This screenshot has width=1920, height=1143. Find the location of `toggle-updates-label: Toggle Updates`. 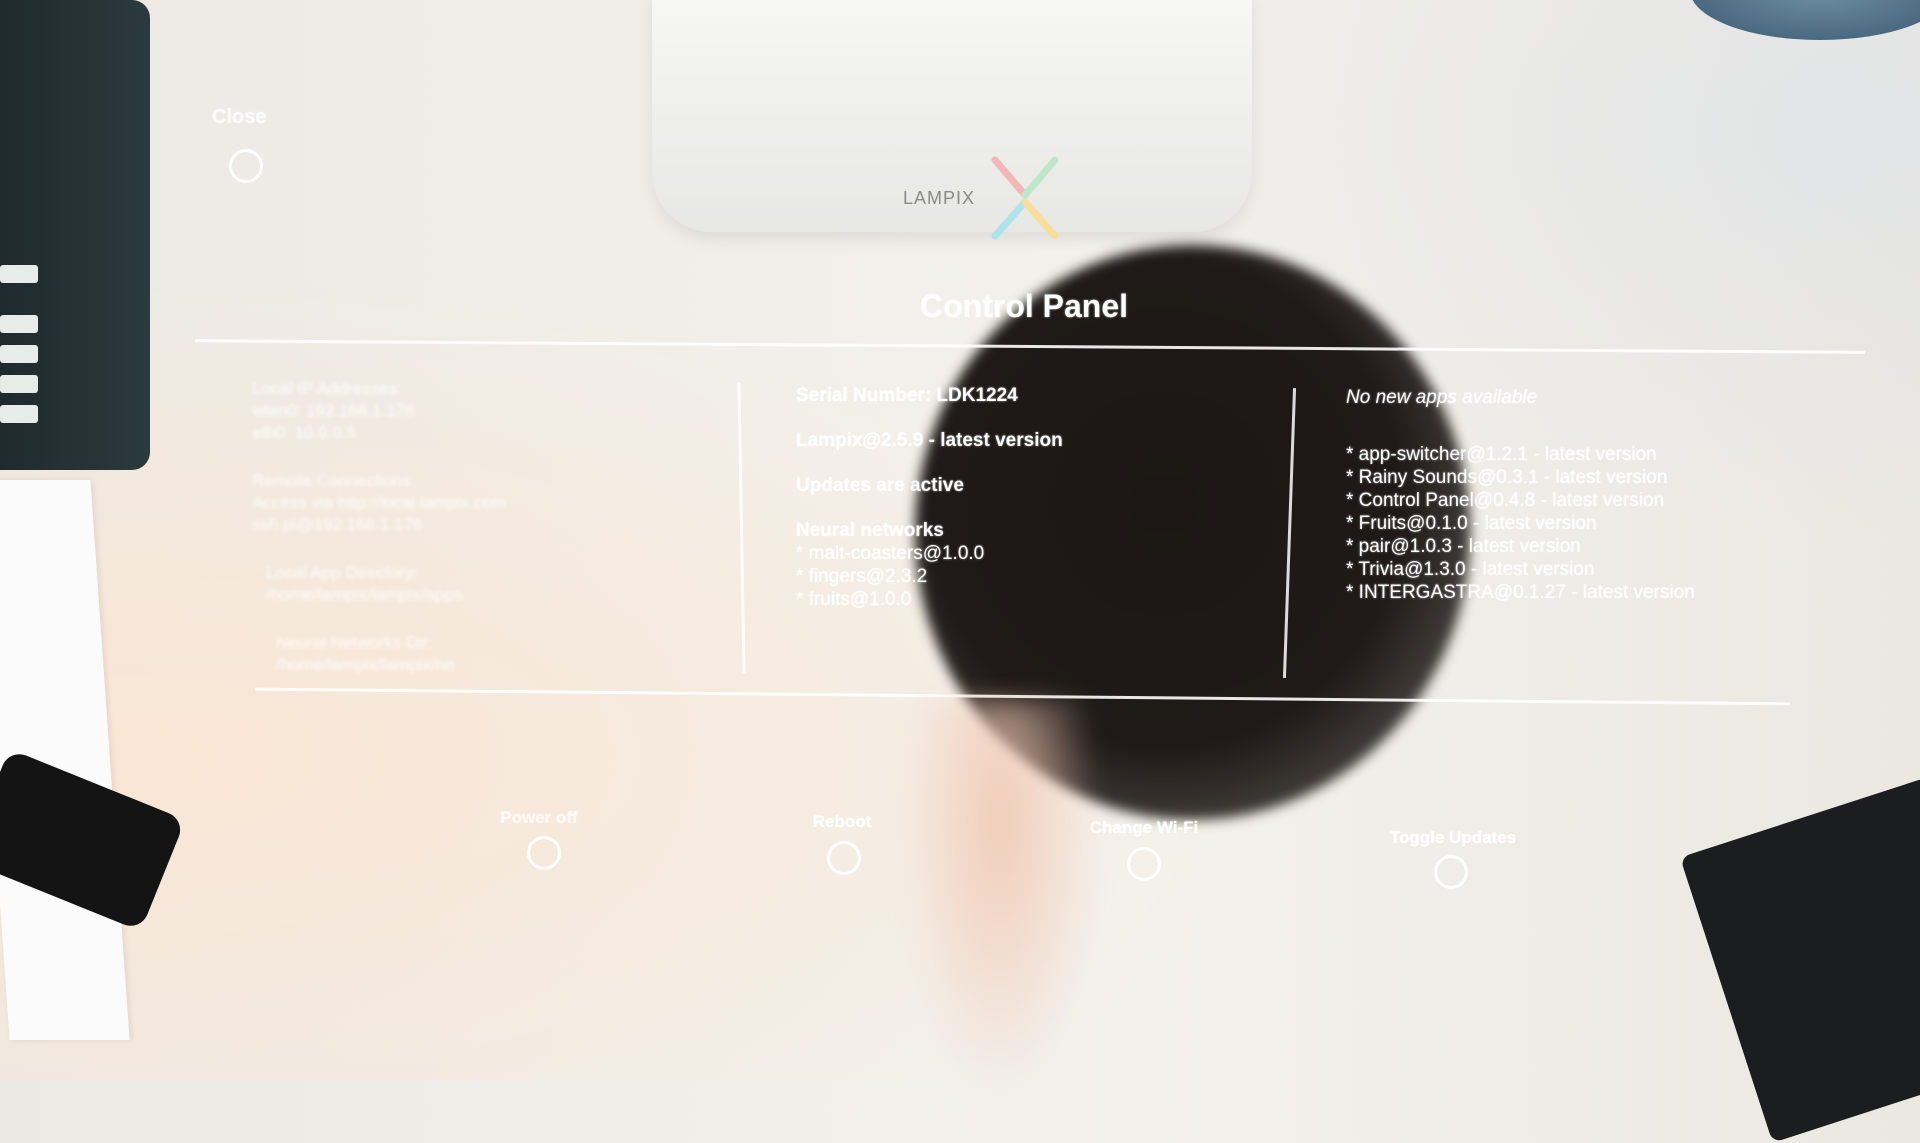

toggle-updates-label: Toggle Updates is located at coordinates (1453, 837).